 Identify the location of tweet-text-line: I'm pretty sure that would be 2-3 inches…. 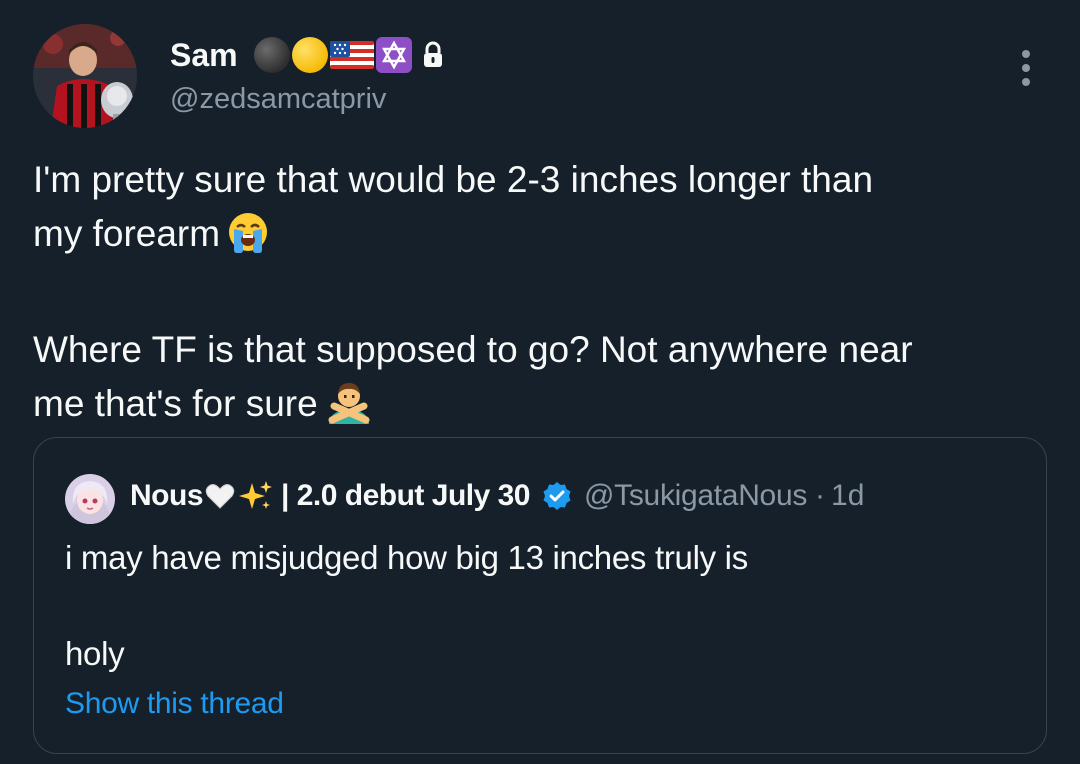
(453, 179).